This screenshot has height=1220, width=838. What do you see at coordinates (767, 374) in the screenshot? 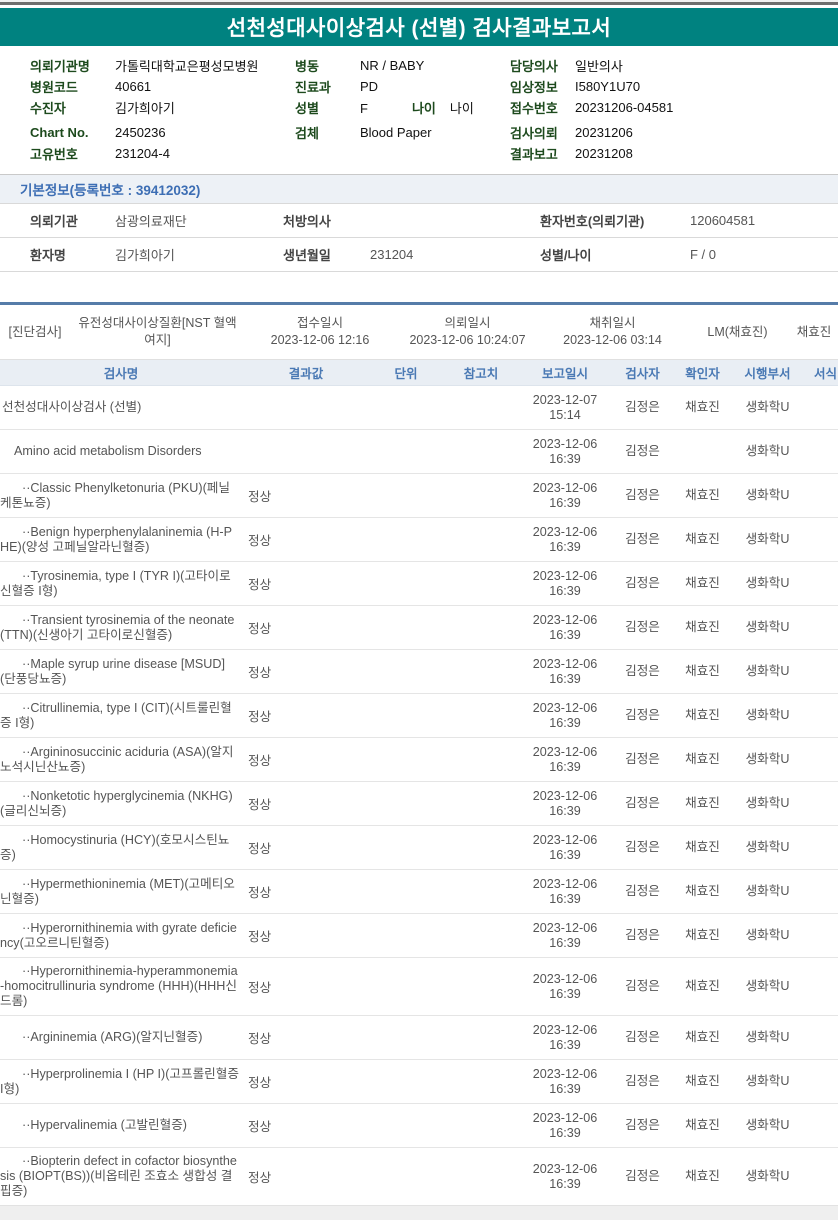
I see `column-header: 시행부서` at bounding box center [767, 374].